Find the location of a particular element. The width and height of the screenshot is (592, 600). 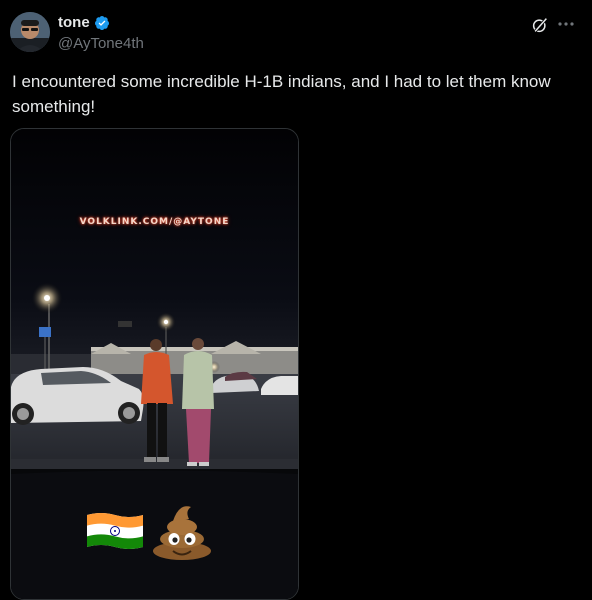

avatar-photo-icon is located at coordinates (30, 32).